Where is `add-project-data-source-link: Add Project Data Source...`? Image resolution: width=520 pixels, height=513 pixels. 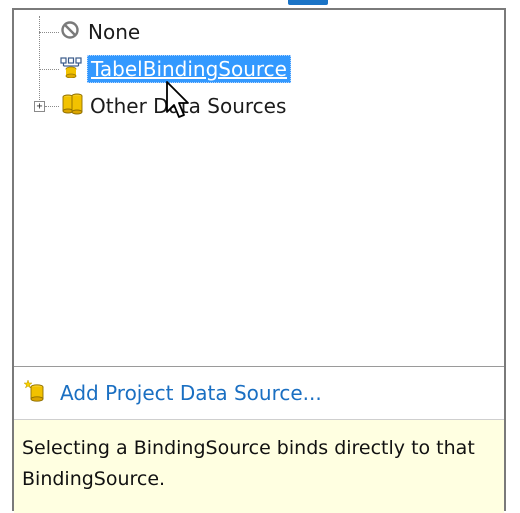 add-project-data-source-link: Add Project Data Source... is located at coordinates (191, 393).